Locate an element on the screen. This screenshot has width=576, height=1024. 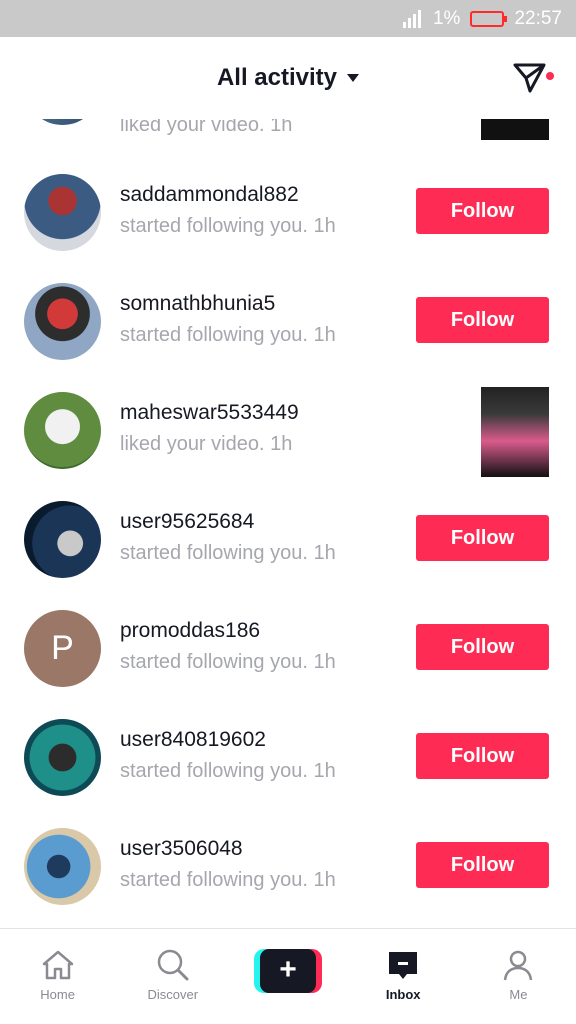
bottom-nav: Home Discover + Inbox Me is located at coordinates (288, 976).